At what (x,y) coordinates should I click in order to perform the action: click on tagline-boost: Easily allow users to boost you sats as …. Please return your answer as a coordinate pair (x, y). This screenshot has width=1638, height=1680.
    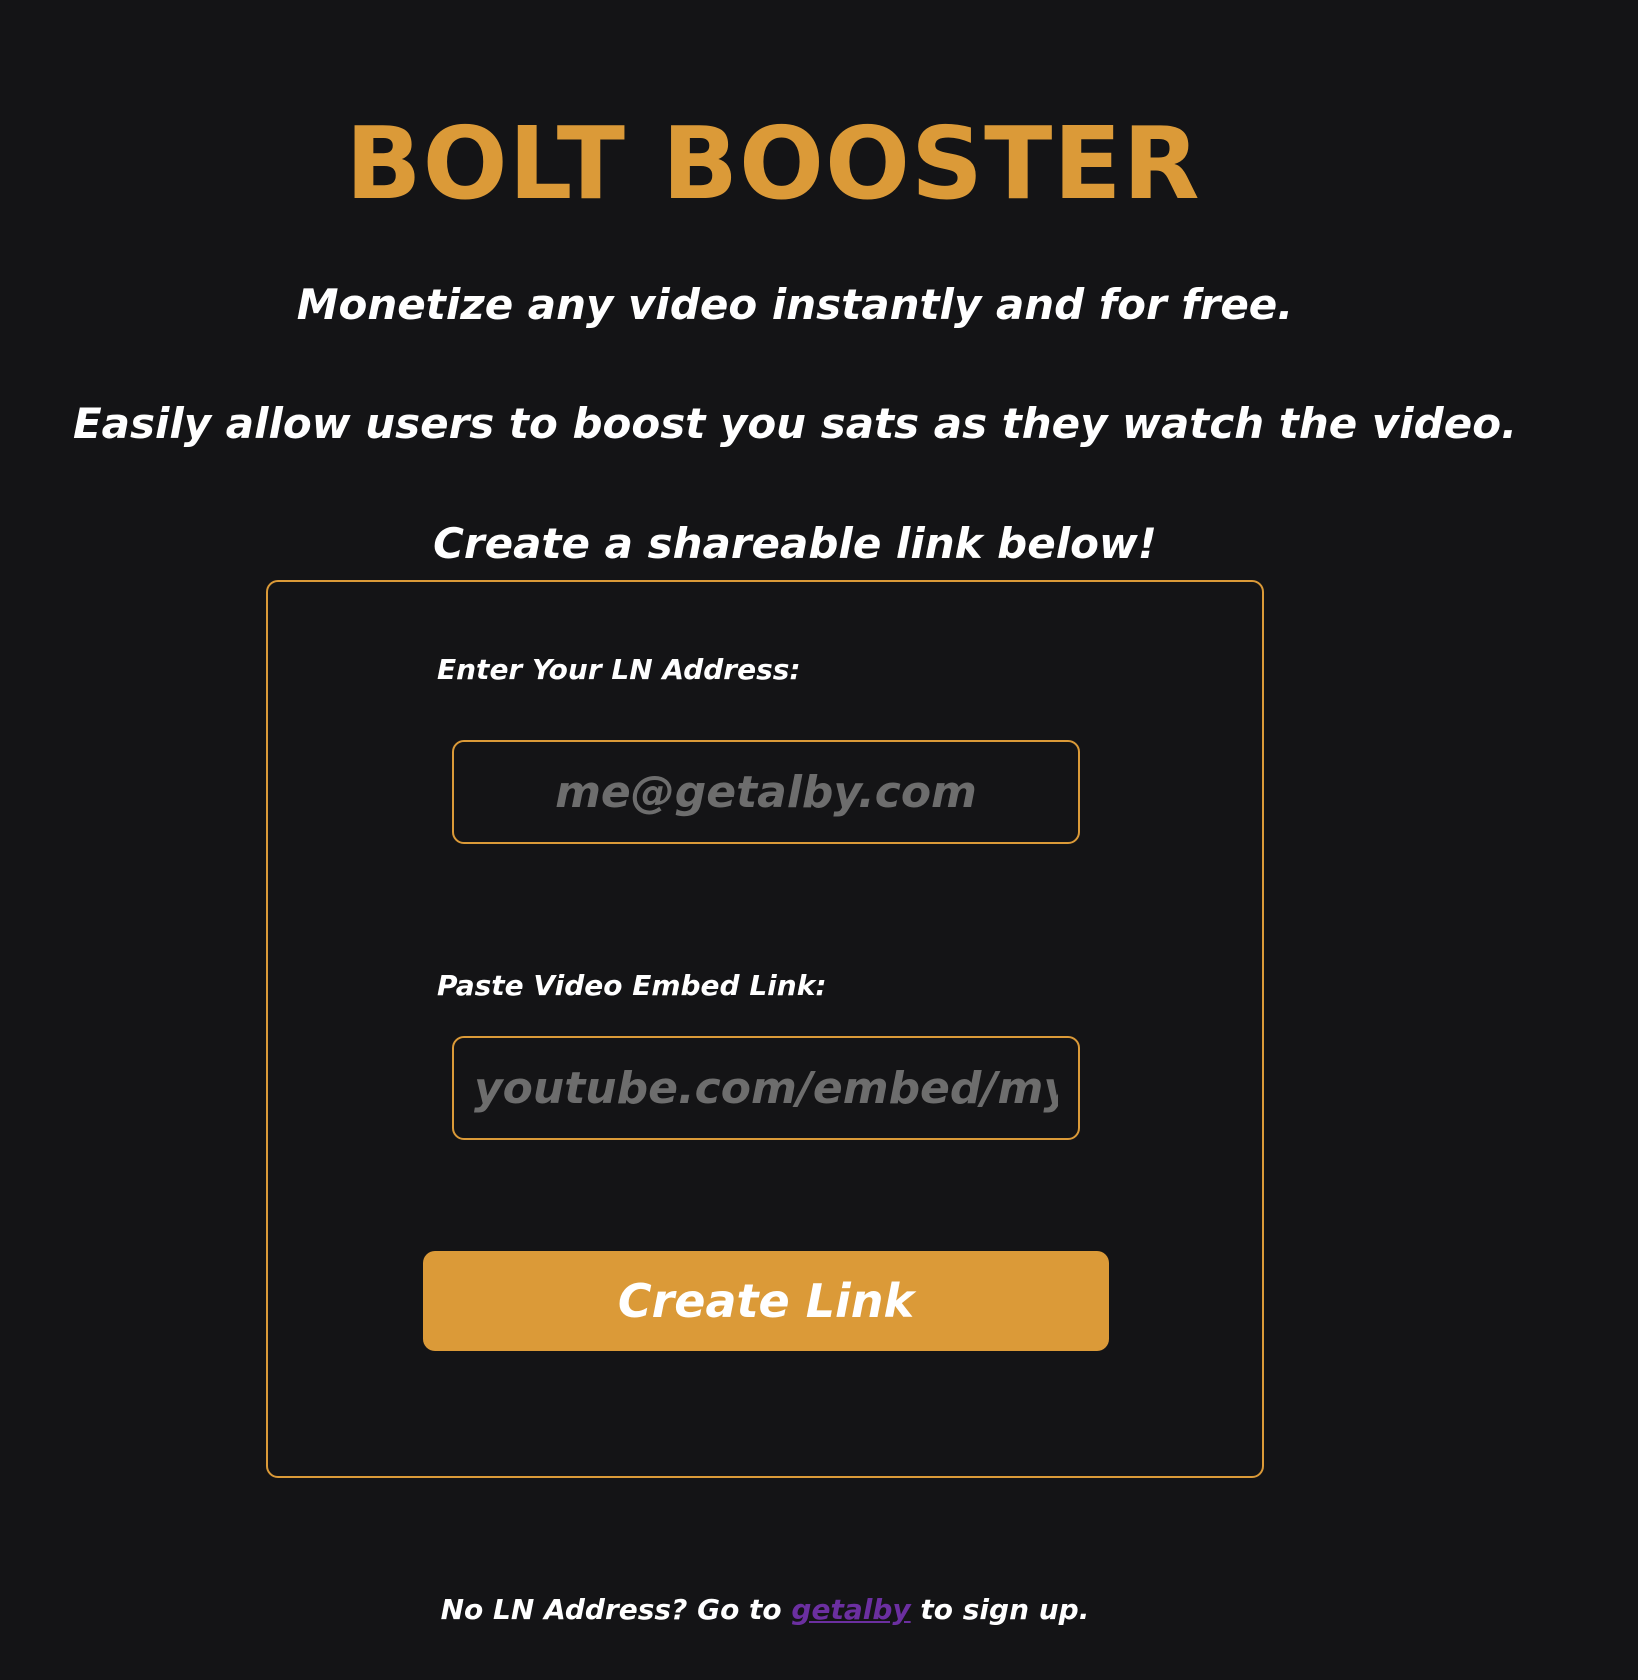
    Looking at the image, I should click on (795, 423).